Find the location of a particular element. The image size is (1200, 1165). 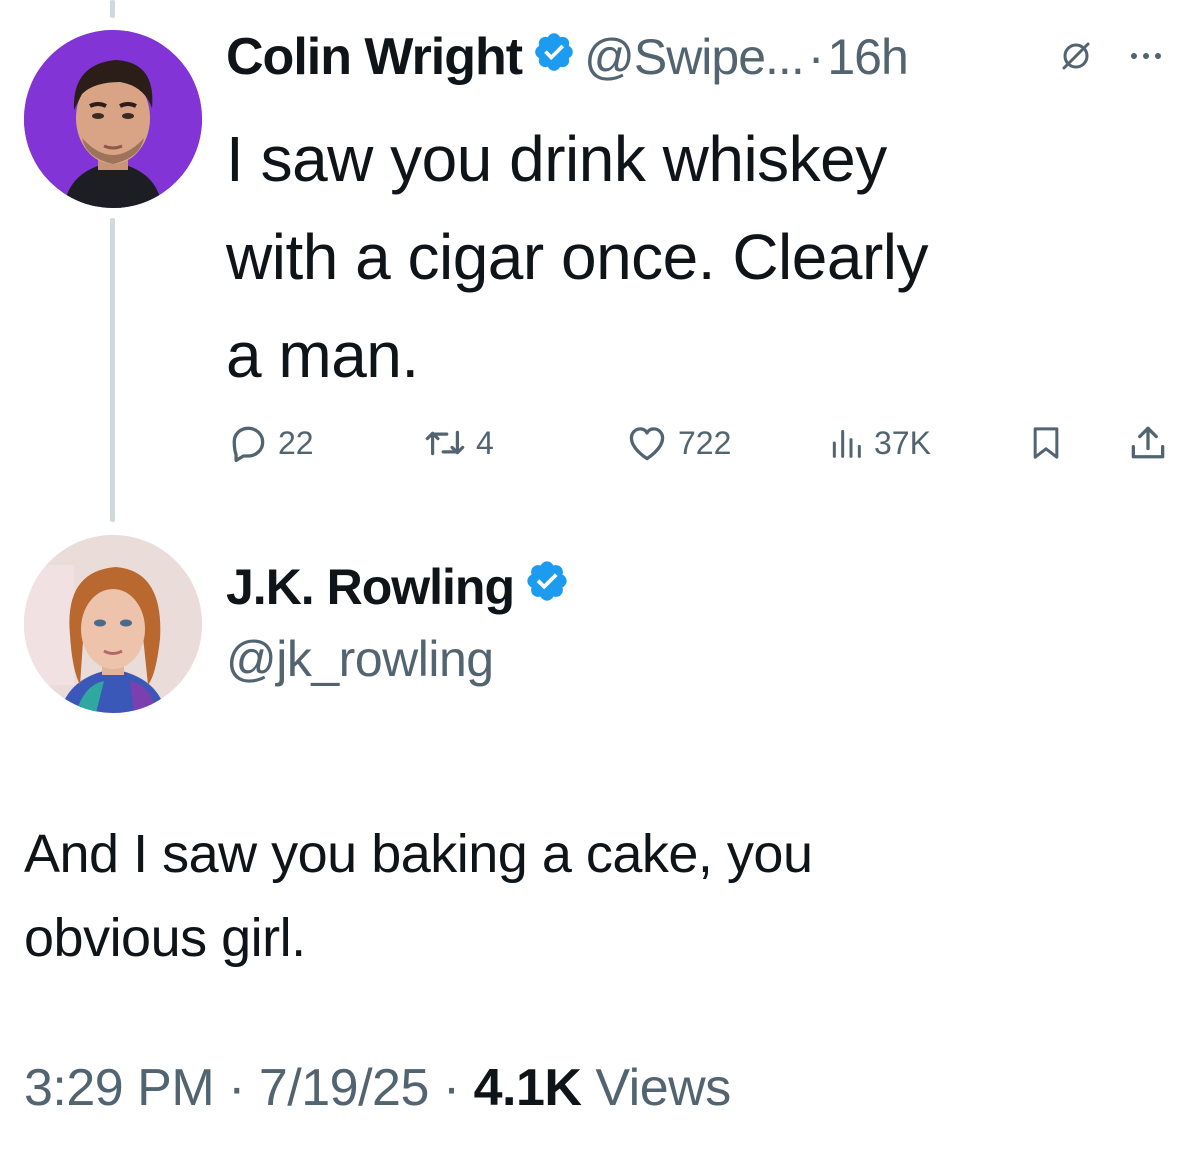

repost-button: 4 is located at coordinates (458, 443).